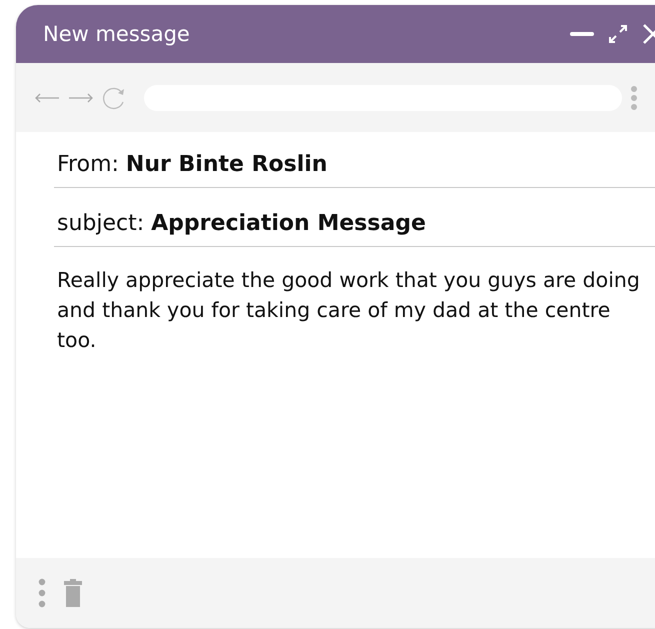  What do you see at coordinates (354, 217) in the screenshot?
I see `subject-field: subject: Appreciation Message` at bounding box center [354, 217].